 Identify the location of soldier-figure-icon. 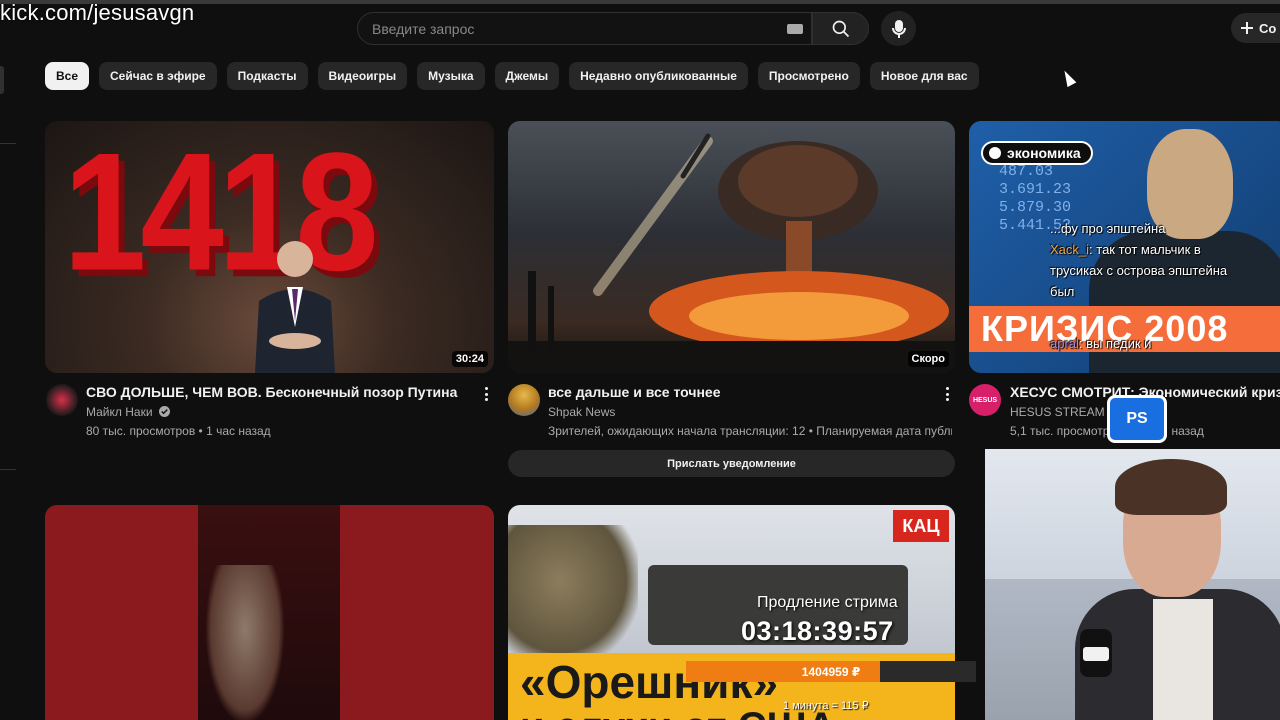
(573, 595).